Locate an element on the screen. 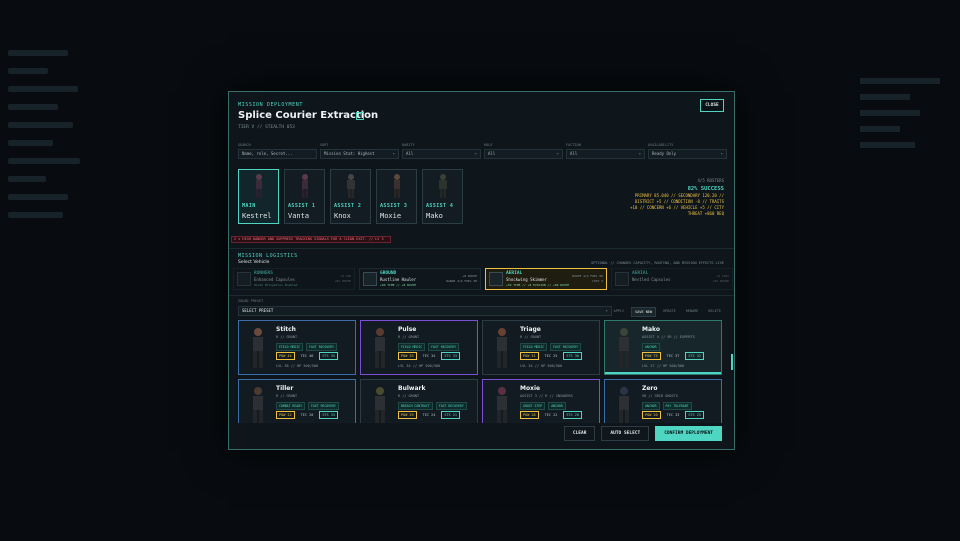 This screenshot has width=960, height=541. stat-tec: TEC 24 is located at coordinates (429, 415).